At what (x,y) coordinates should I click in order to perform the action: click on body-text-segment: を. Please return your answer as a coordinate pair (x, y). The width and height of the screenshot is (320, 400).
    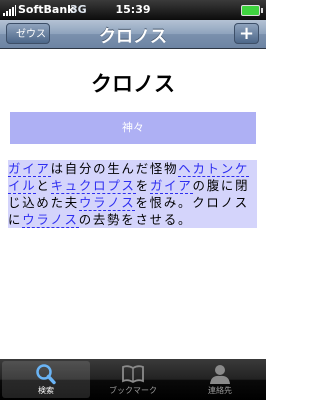
    Looking at the image, I should click on (142, 185).